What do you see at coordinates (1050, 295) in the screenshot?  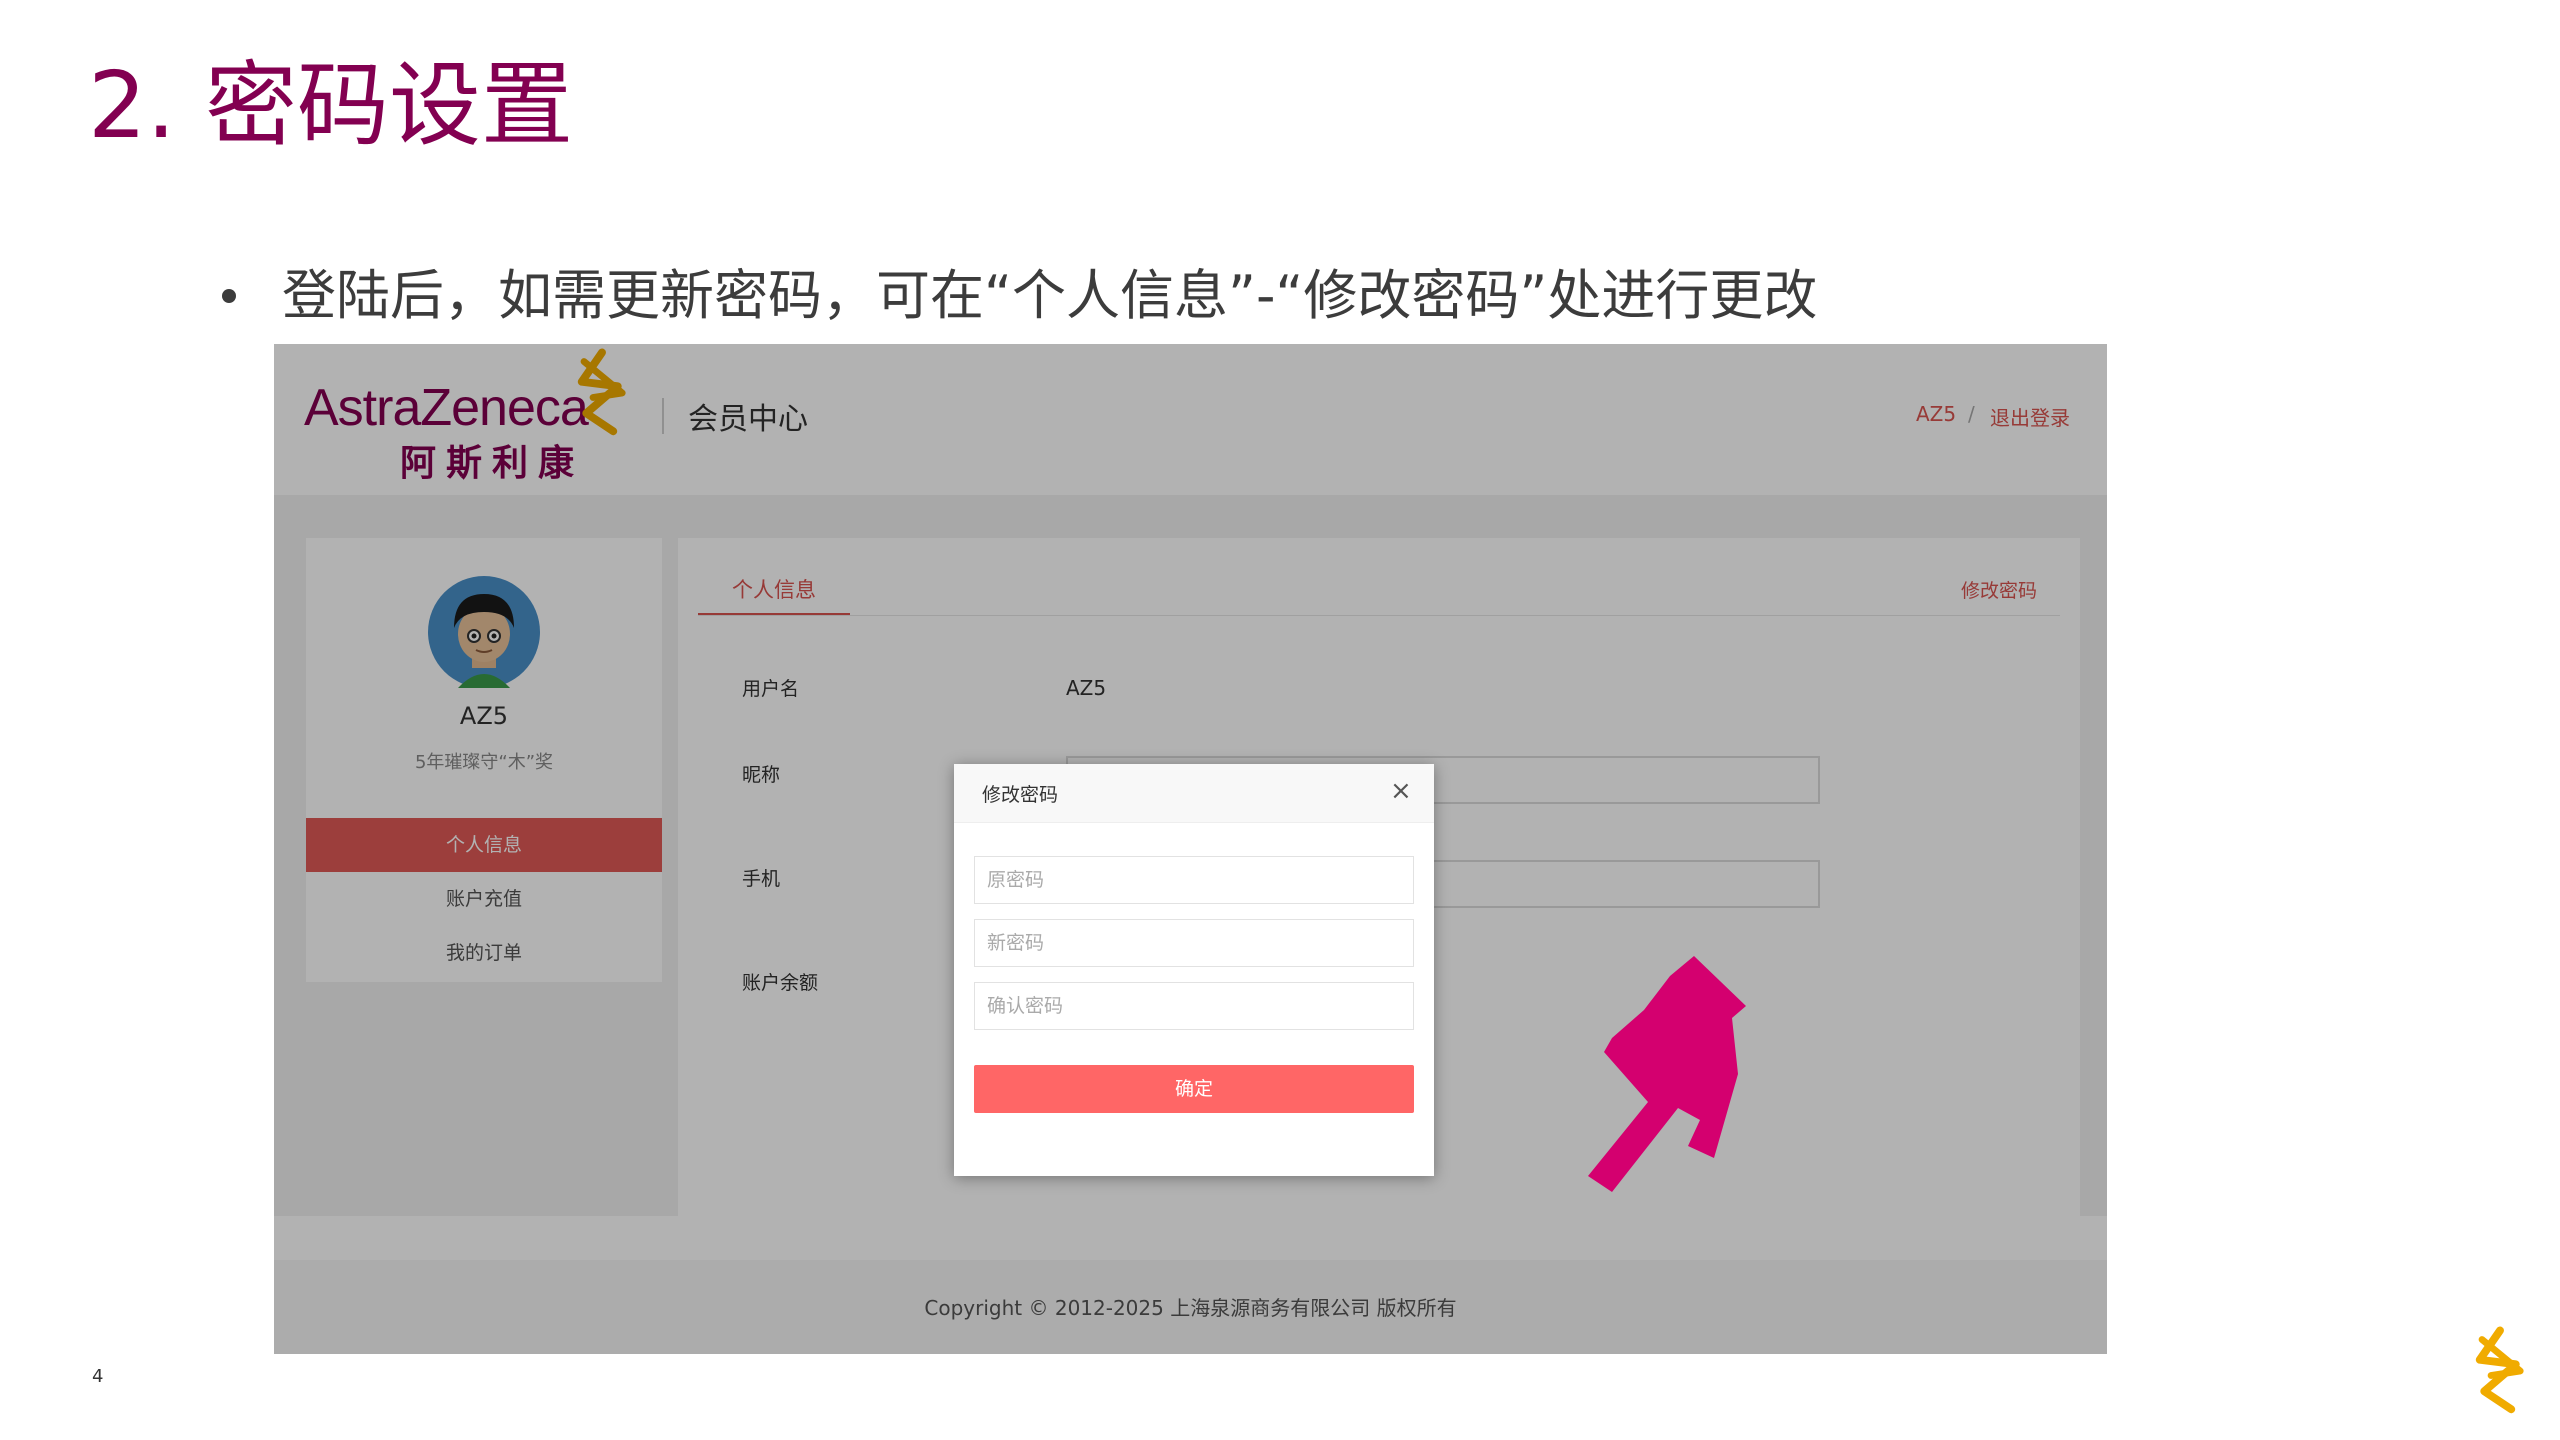 I see `bullet-text: 登陆后，如需更新密码，可在“个人信息”-“修改密码”处进行更改` at bounding box center [1050, 295].